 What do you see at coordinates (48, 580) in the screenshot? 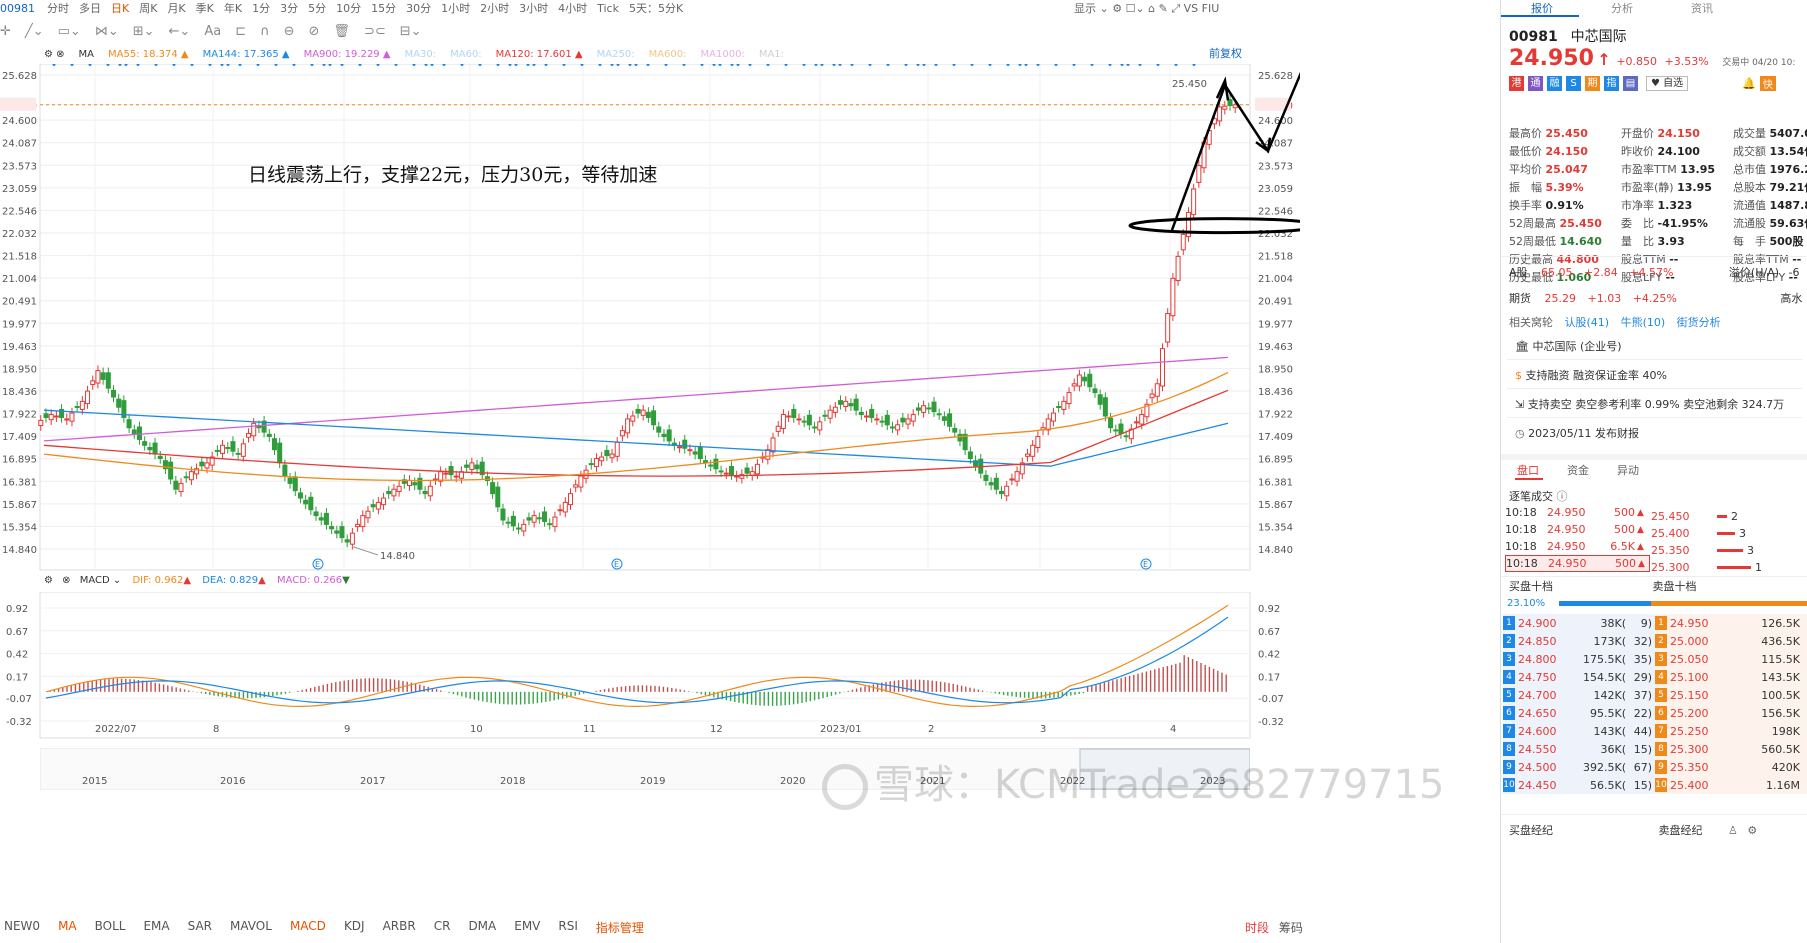
I see `macd-settings-icon: ⚙` at bounding box center [48, 580].